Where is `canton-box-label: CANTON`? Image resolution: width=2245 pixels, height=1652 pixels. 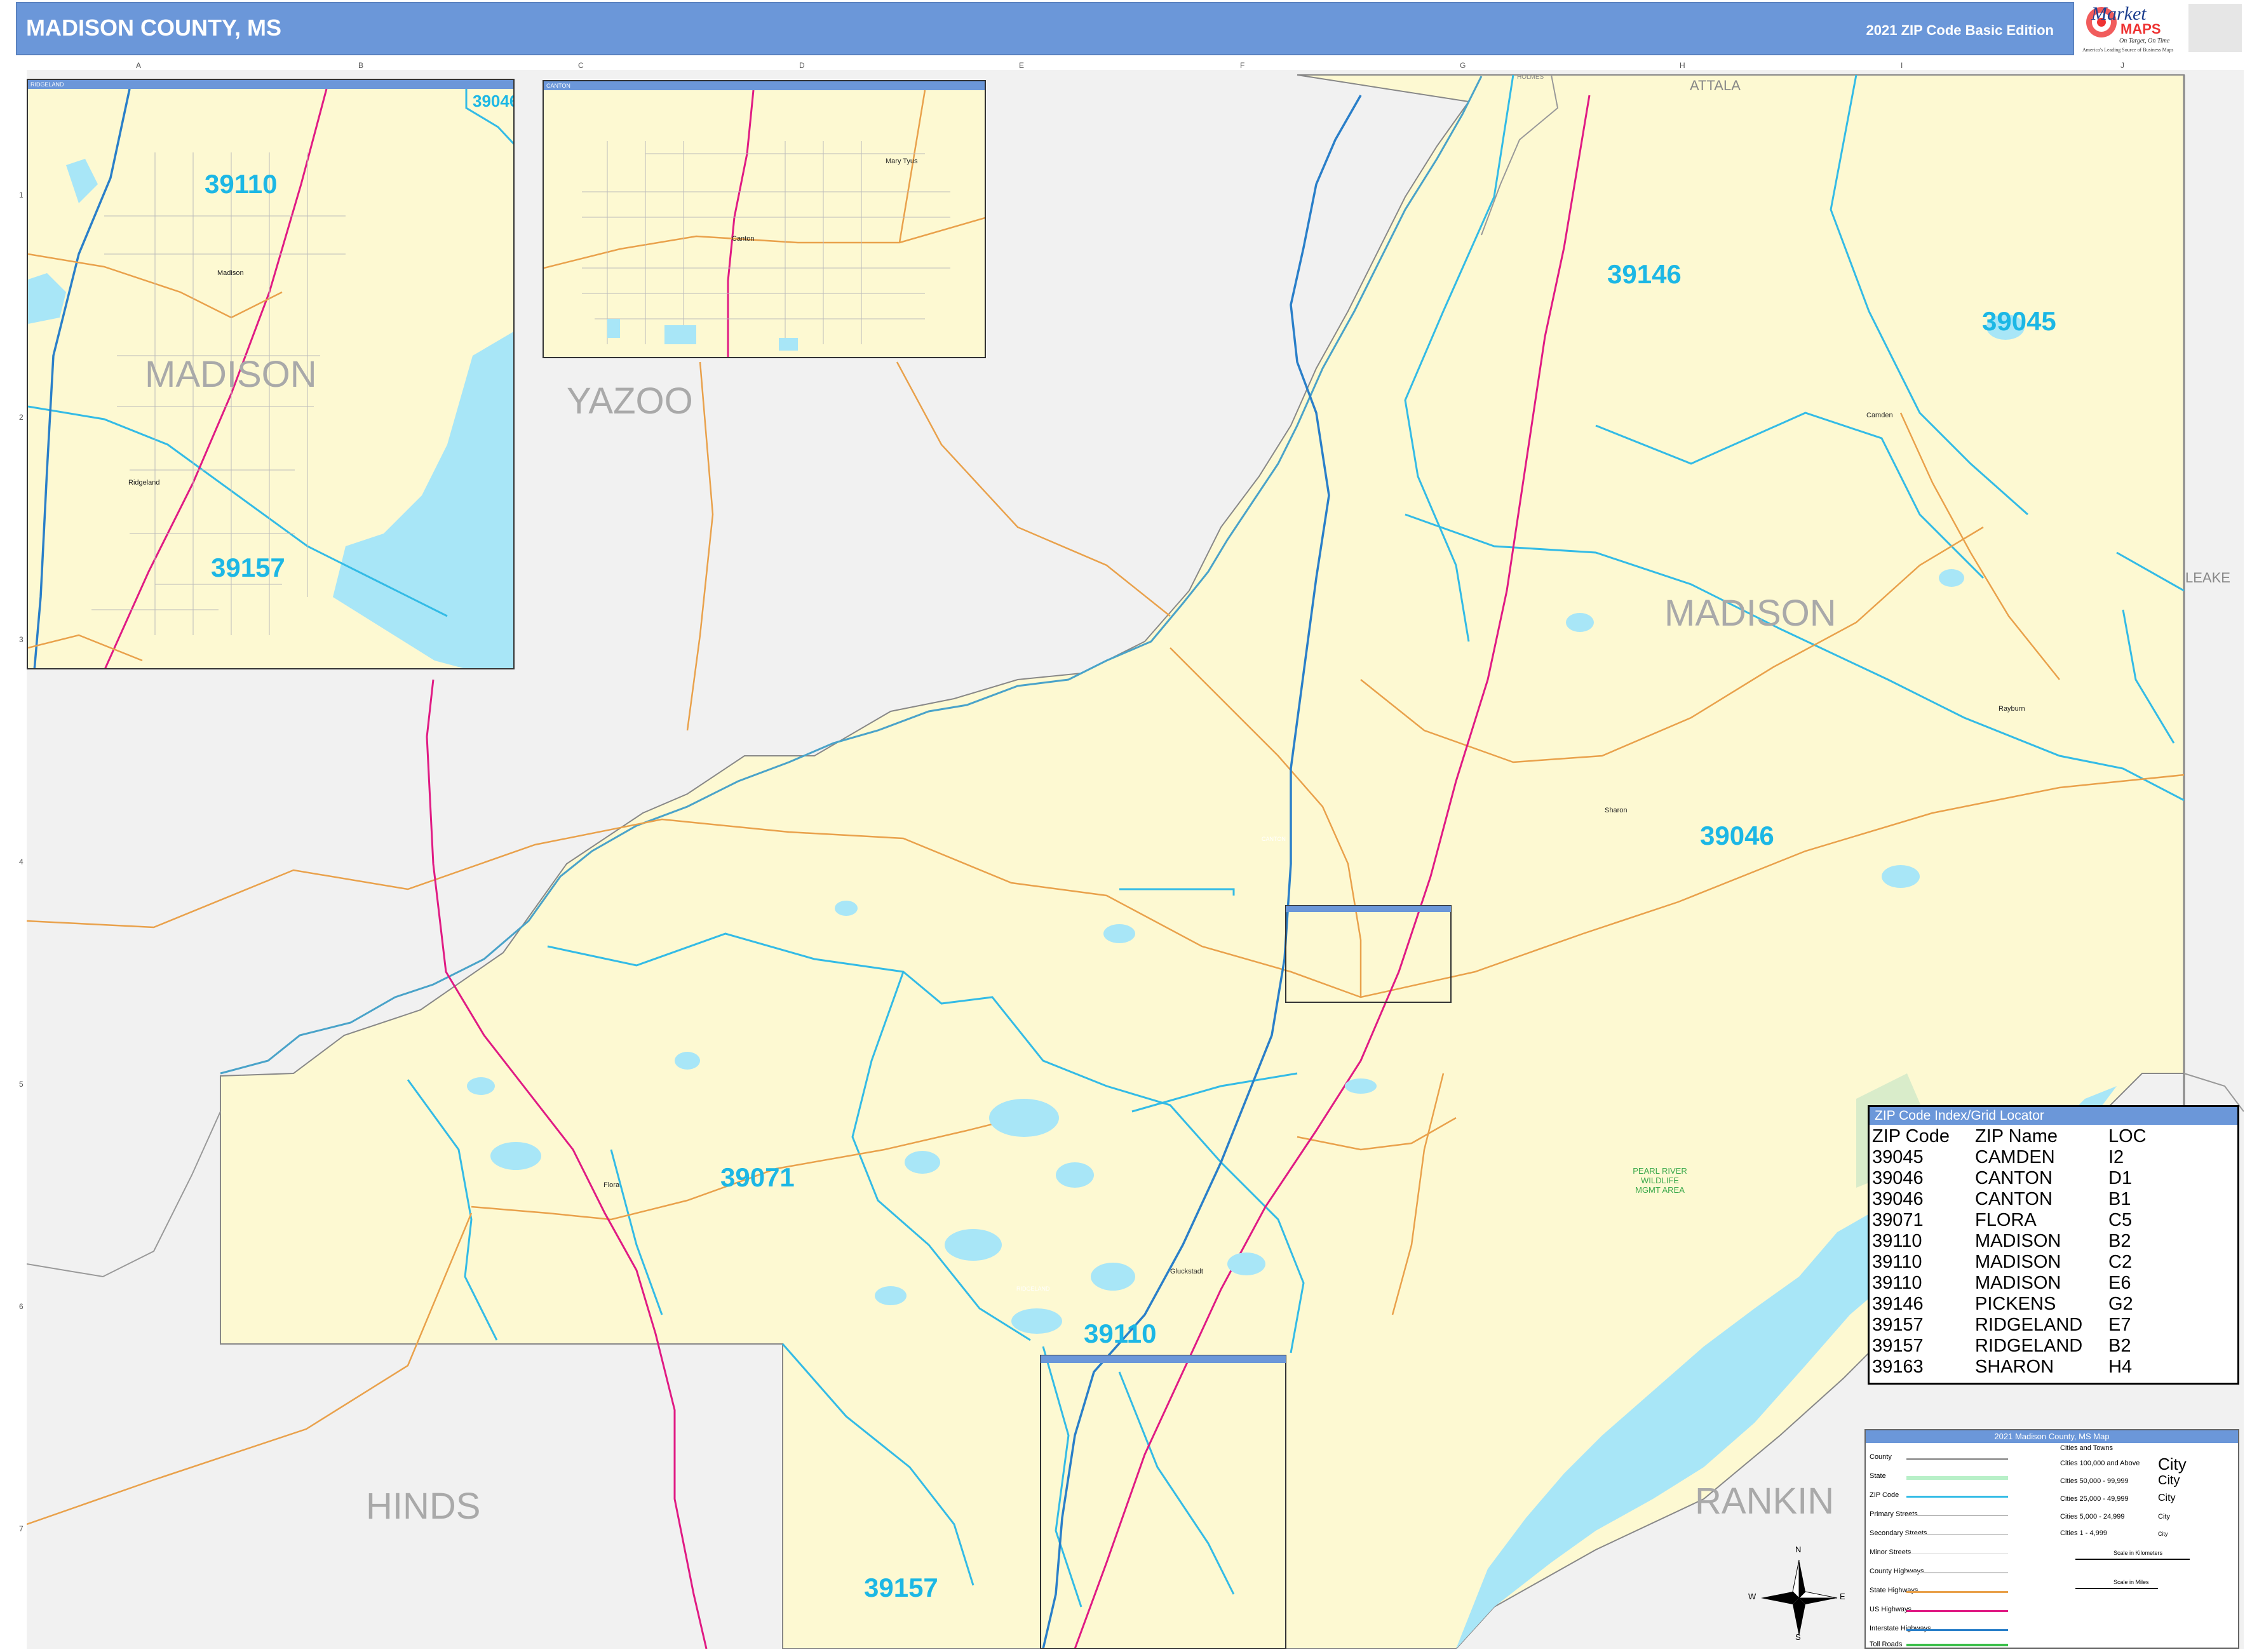
canton-box-label: CANTON is located at coordinates (1274, 839).